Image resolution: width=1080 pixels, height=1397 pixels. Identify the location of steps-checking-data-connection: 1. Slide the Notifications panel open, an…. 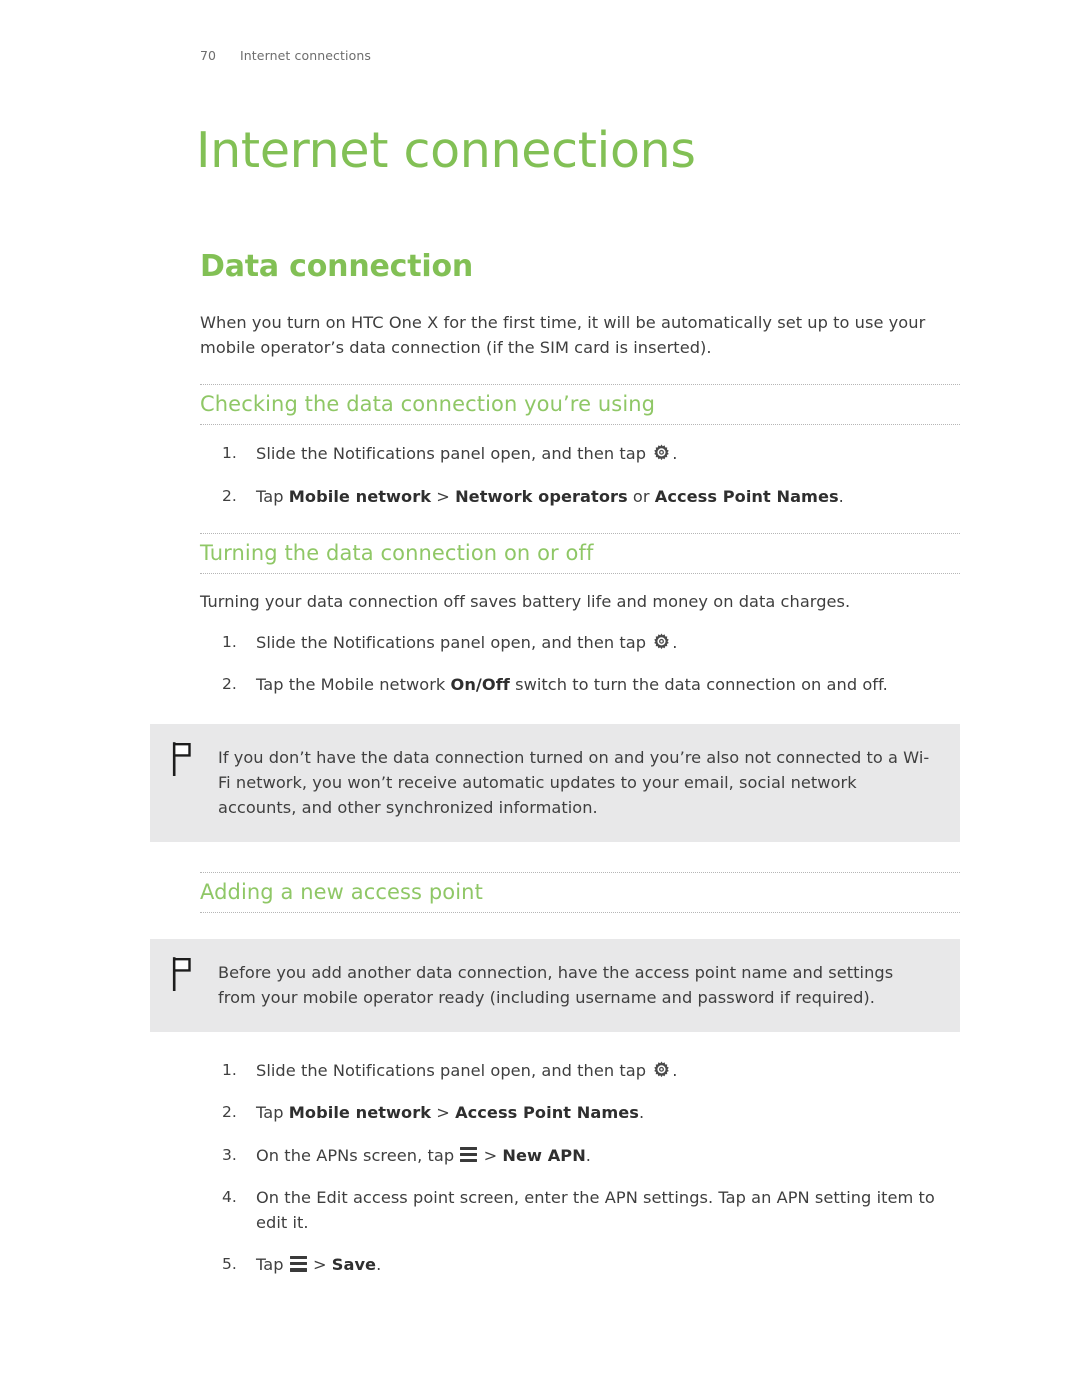
(580, 474).